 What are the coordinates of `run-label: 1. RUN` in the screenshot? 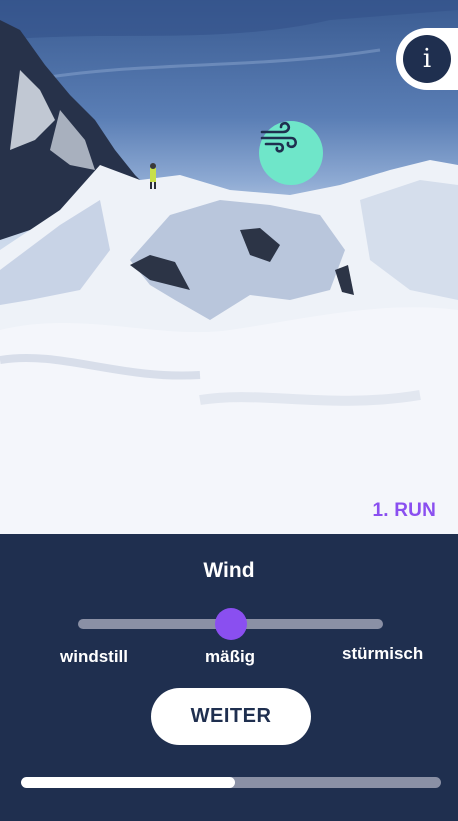 It's located at (404, 510).